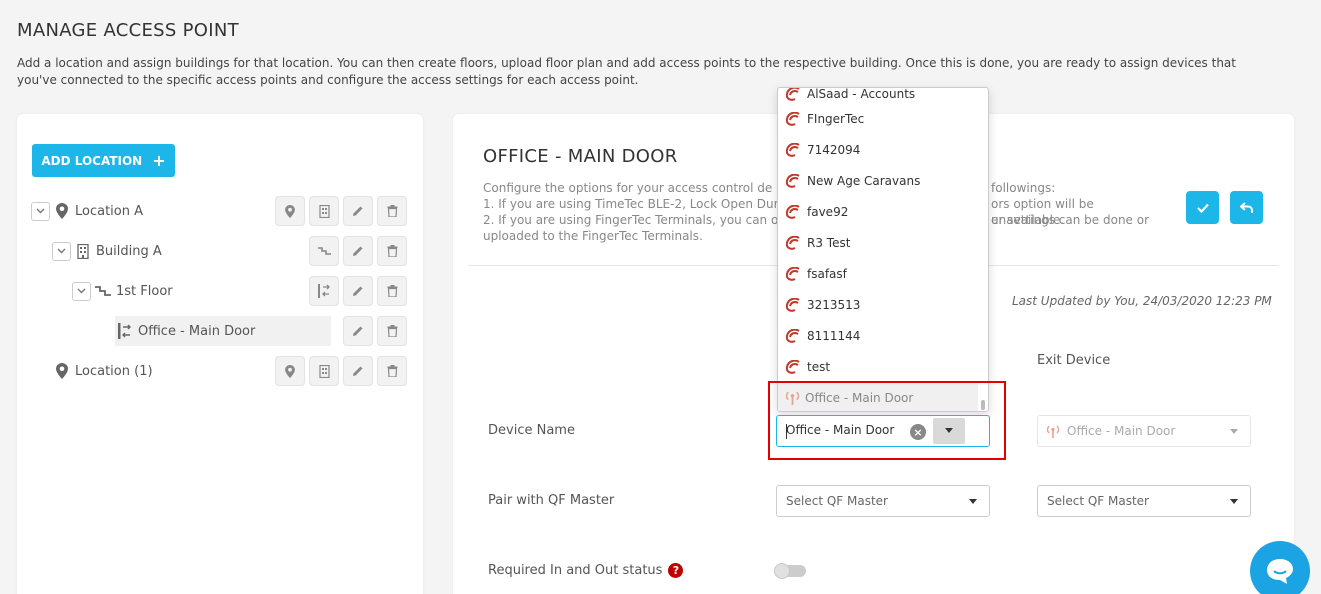 This screenshot has width=1321, height=594. What do you see at coordinates (829, 242) in the screenshot?
I see `option-label: R3 Test` at bounding box center [829, 242].